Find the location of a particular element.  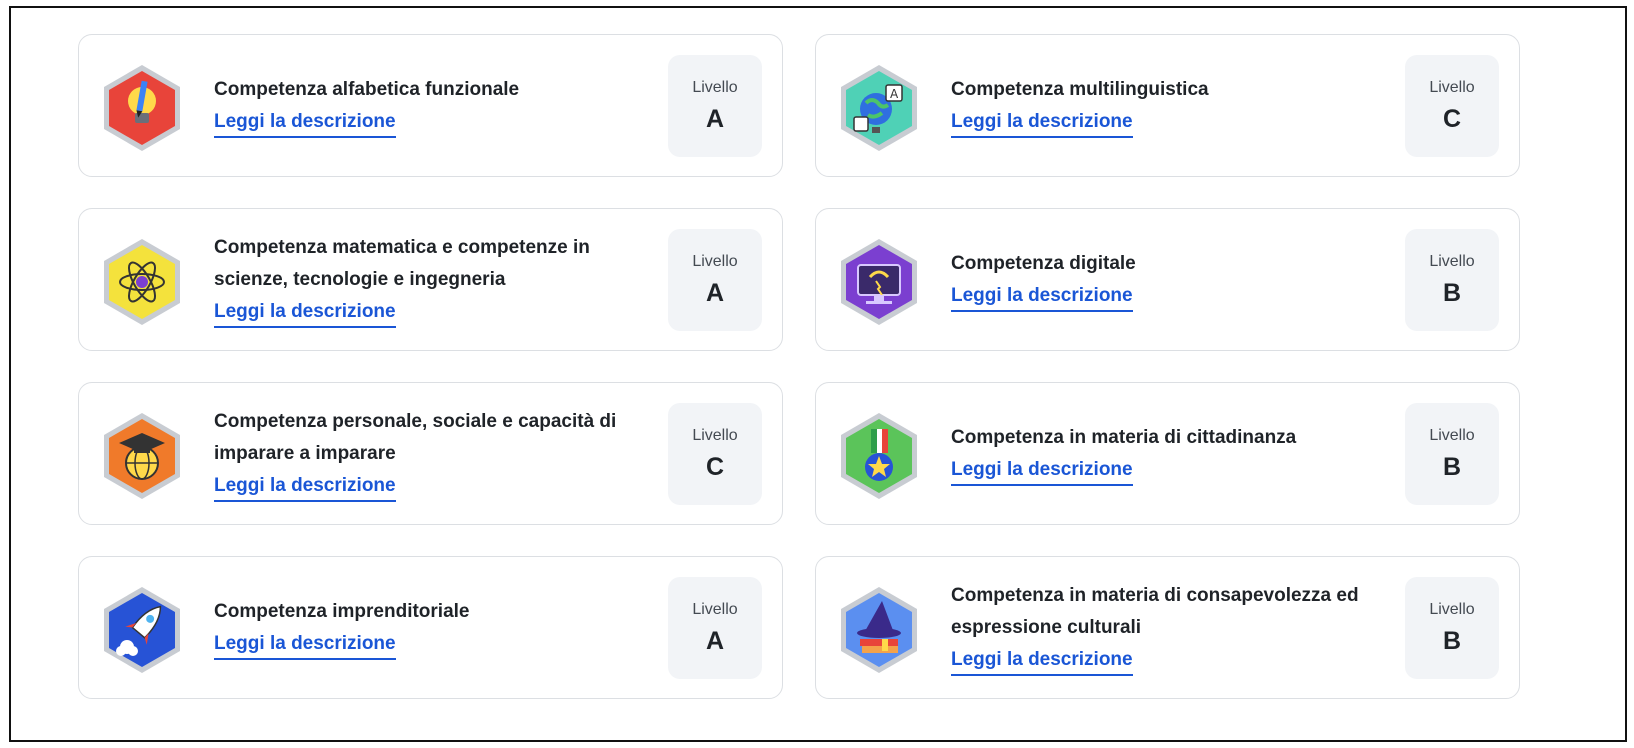

competence-title: Competenza in materia di cittadinanza is located at coordinates (1124, 437).